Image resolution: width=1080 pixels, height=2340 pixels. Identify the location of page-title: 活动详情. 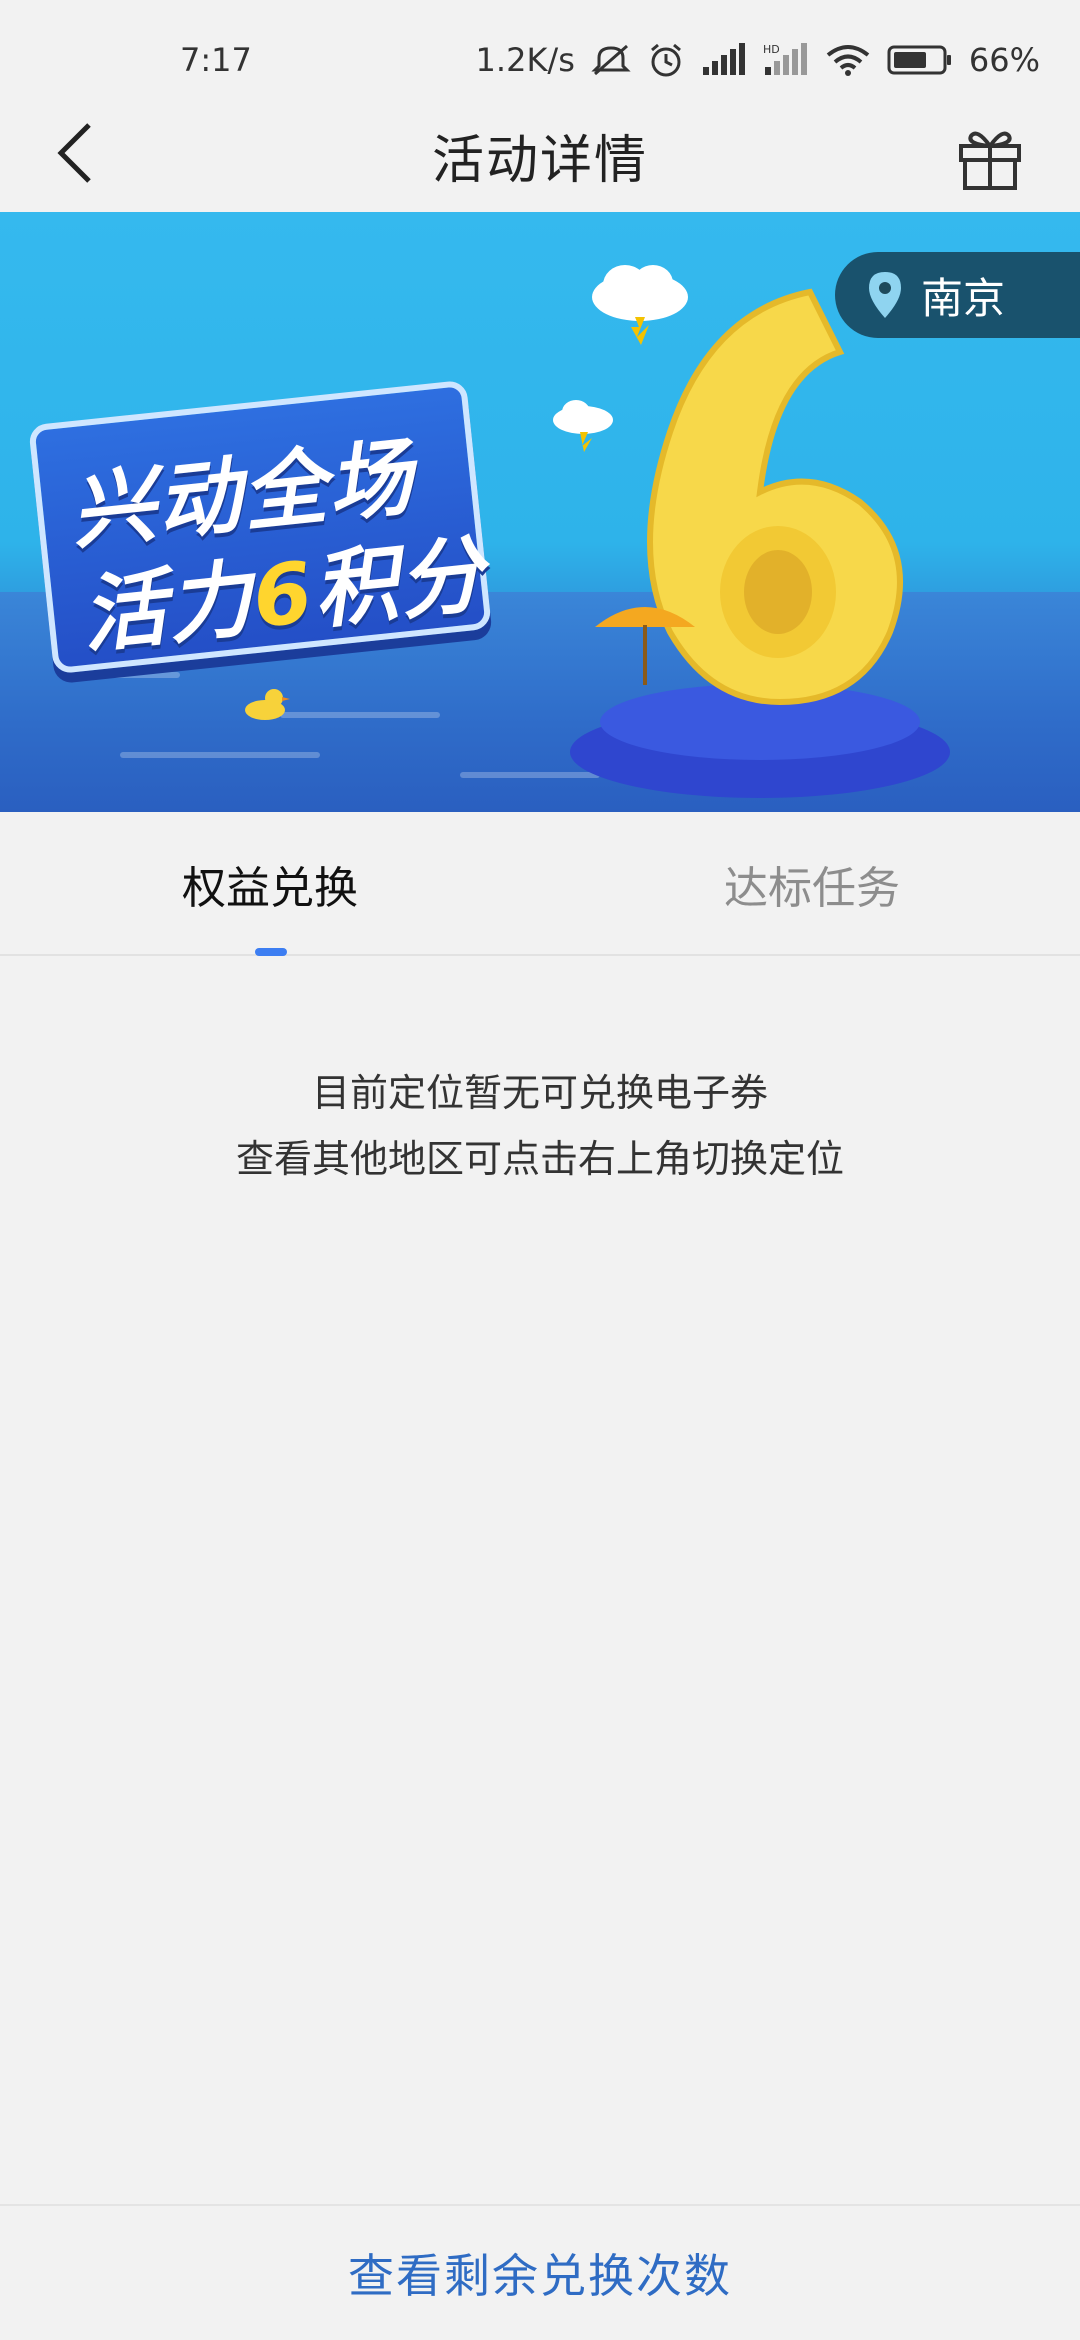
(539, 160).